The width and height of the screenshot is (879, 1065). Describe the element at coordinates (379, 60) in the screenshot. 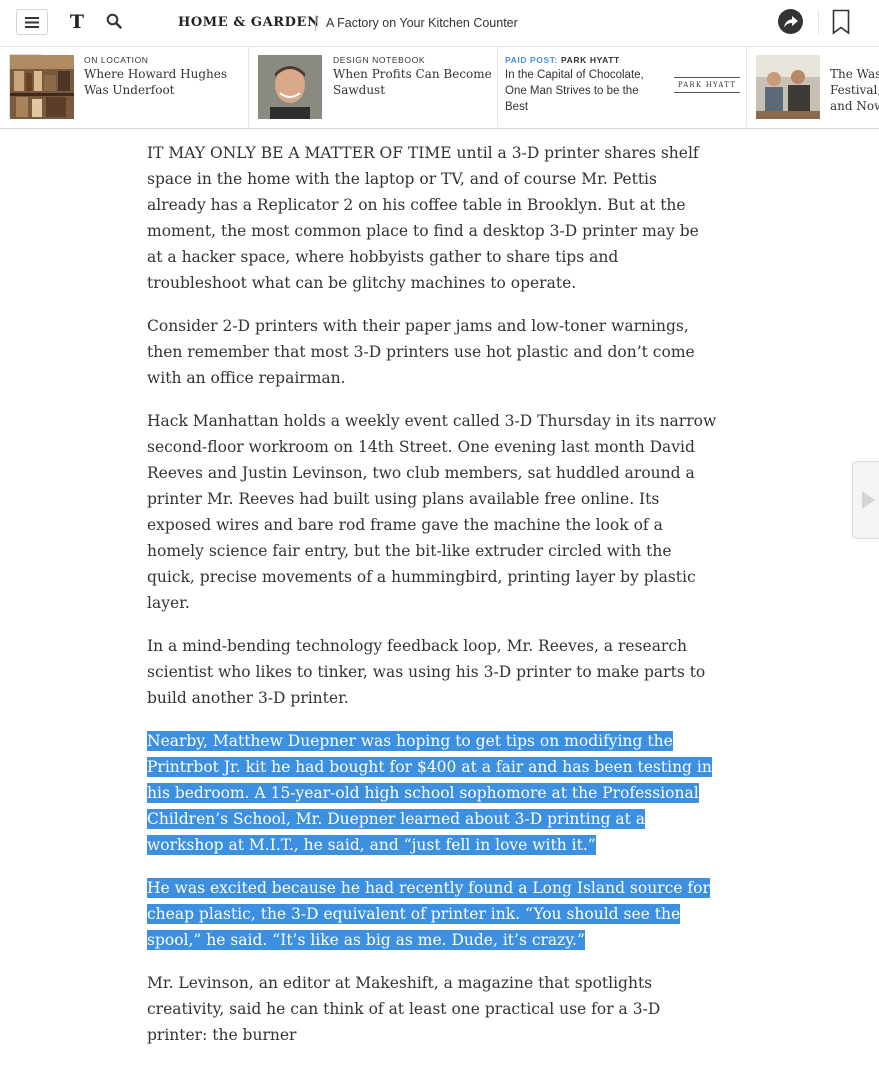

I see `ribbon-kicker: DESIGN NOTEBOOK` at that location.